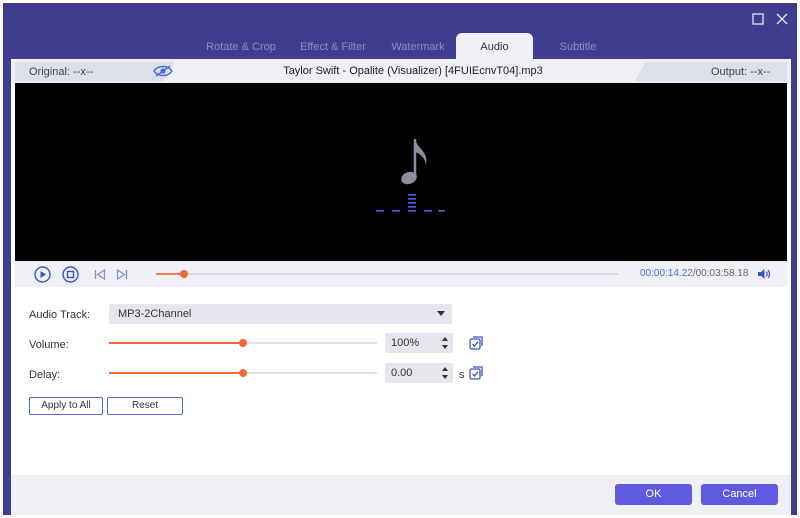 The width and height of the screenshot is (800, 518). I want to click on delay-up-icon, so click(445, 369).